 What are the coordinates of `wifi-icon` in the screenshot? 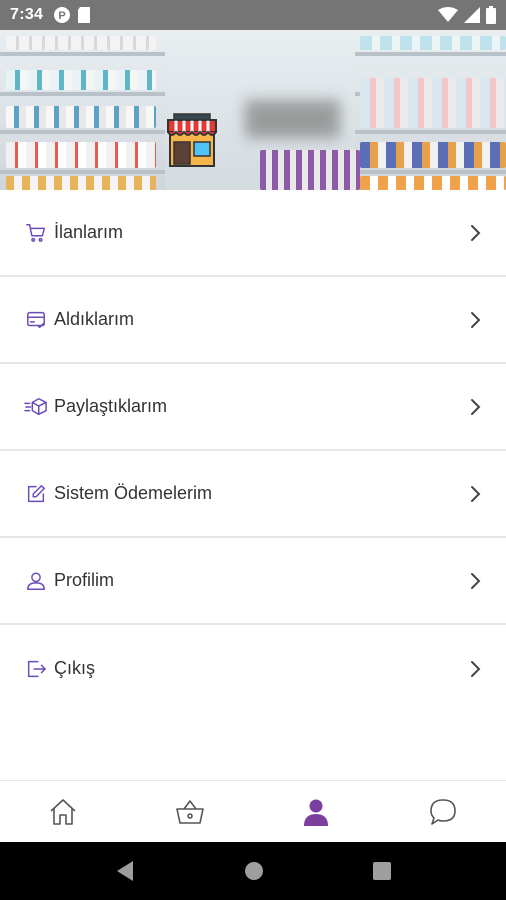 It's located at (448, 14).